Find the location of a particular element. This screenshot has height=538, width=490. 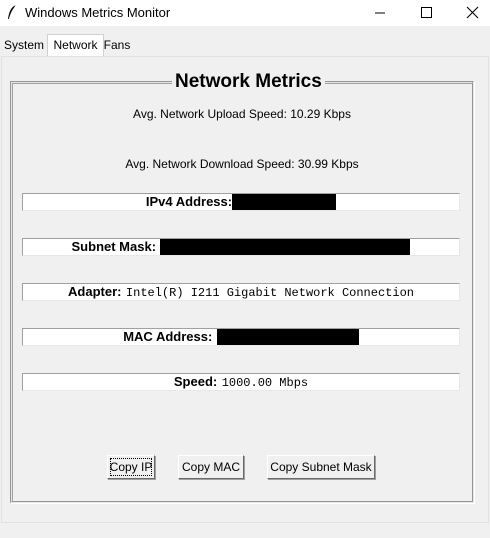

subnet-row: Subnet Mask: is located at coordinates (241, 247).